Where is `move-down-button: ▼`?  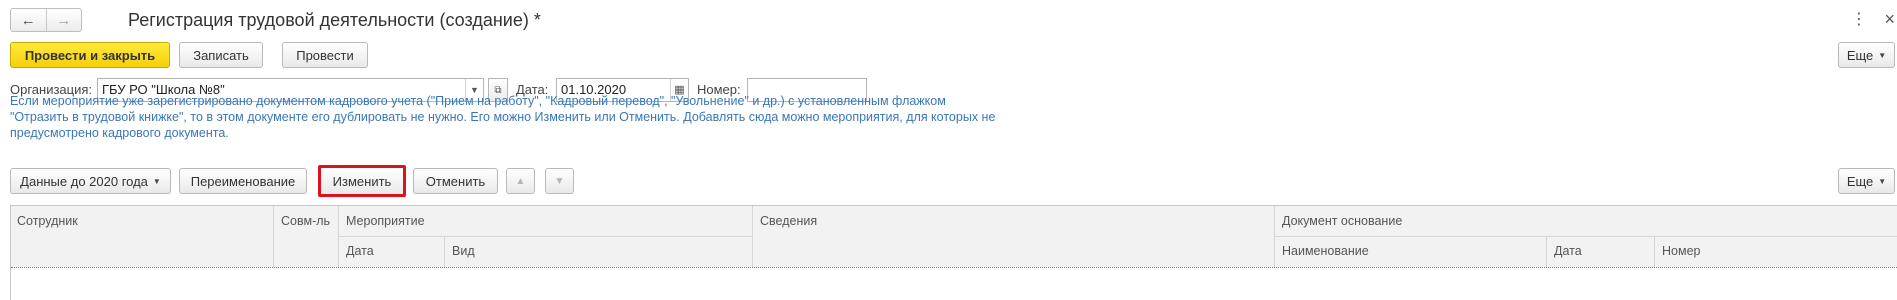 move-down-button: ▼ is located at coordinates (559, 181).